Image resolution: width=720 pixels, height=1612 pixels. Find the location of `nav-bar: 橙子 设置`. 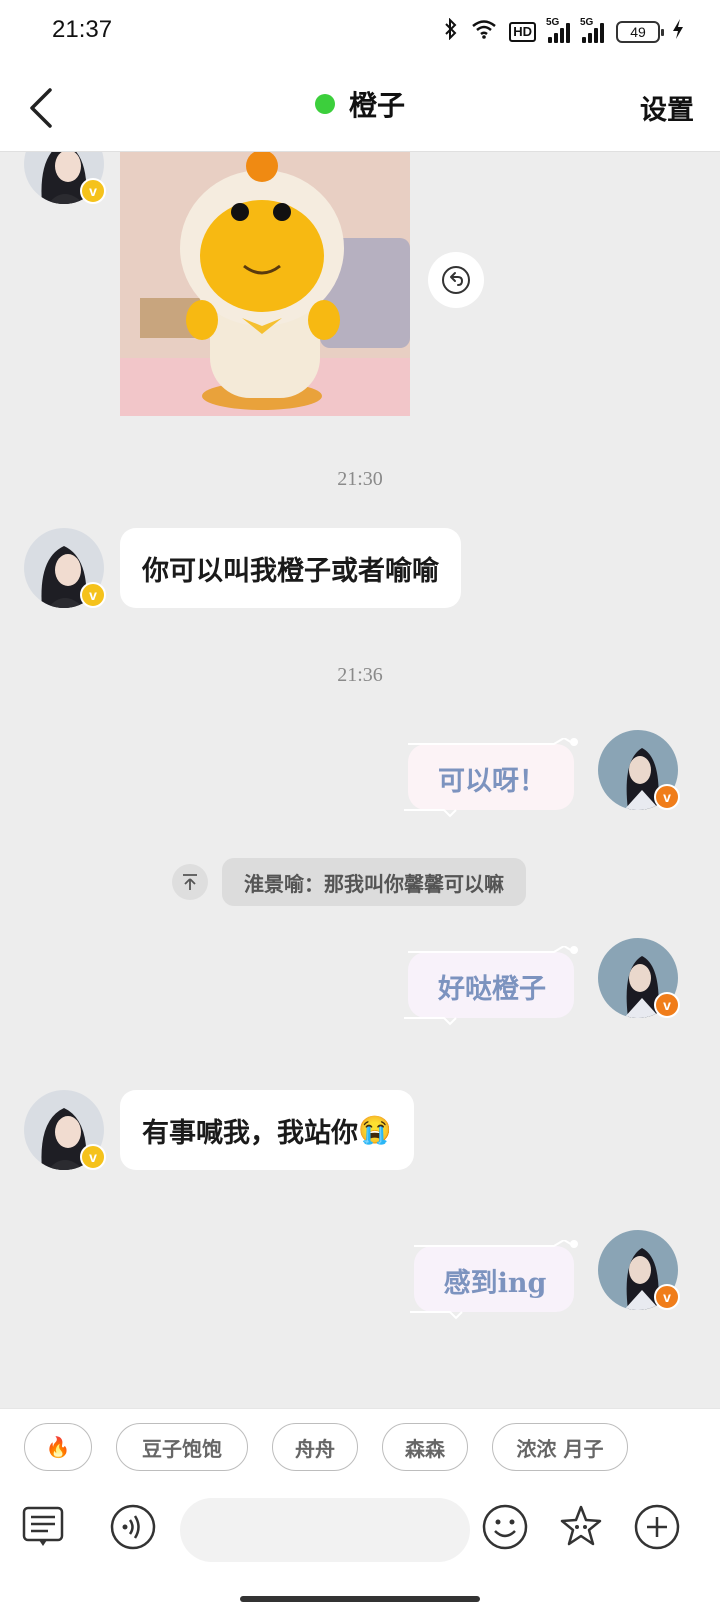

nav-bar: 橙子 设置 is located at coordinates (360, 107).